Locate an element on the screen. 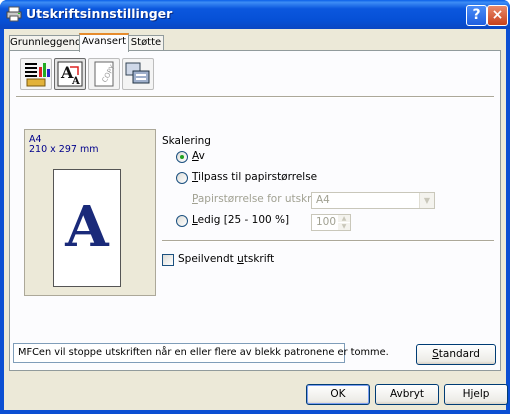 Image resolution: width=510 pixels, height=414 pixels. window-title: Utskriftsinnstillinger is located at coordinates (99, 13).